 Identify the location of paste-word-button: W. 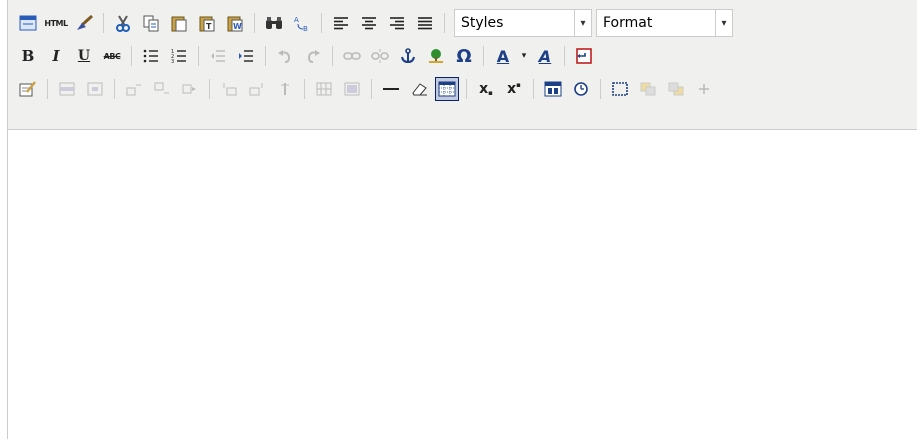
(235, 23).